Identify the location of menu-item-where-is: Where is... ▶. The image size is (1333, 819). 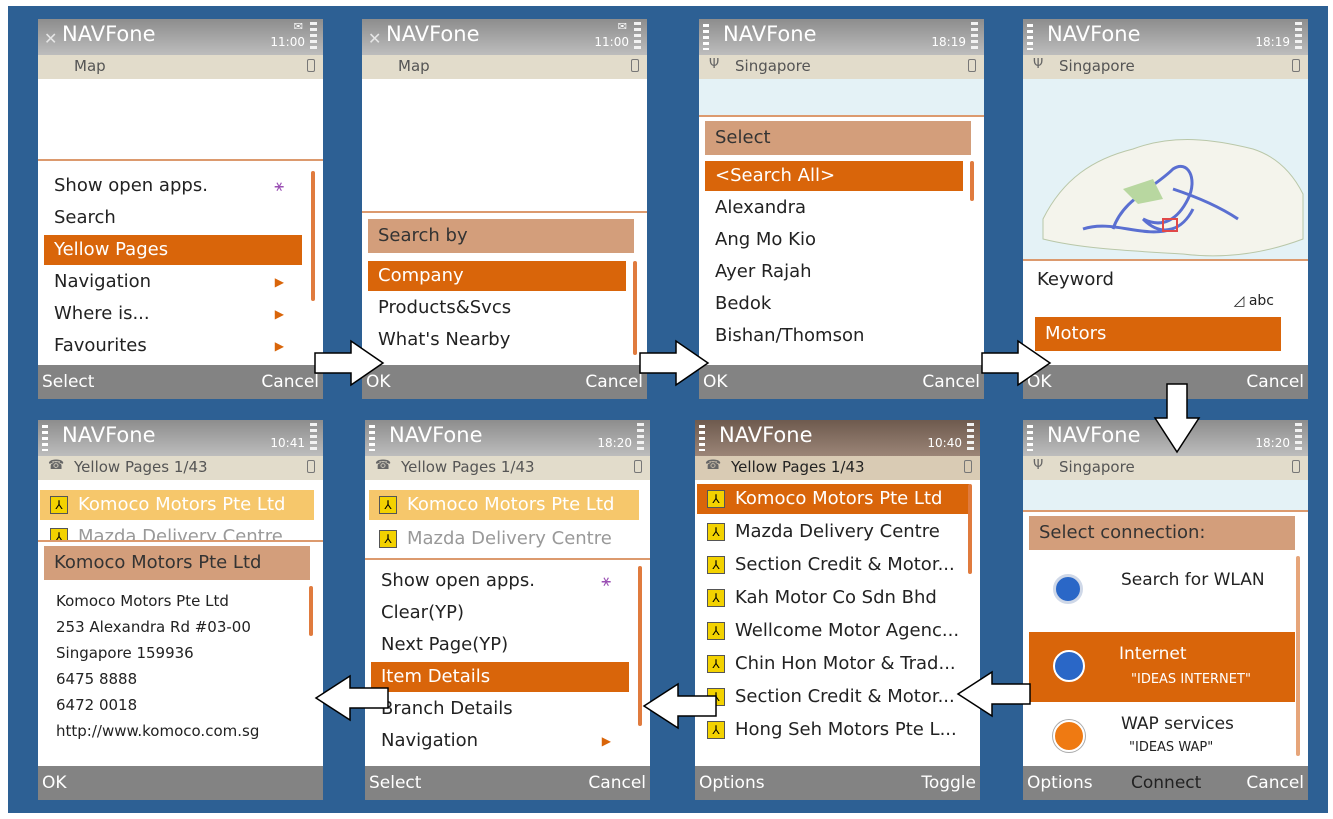
(173, 314).